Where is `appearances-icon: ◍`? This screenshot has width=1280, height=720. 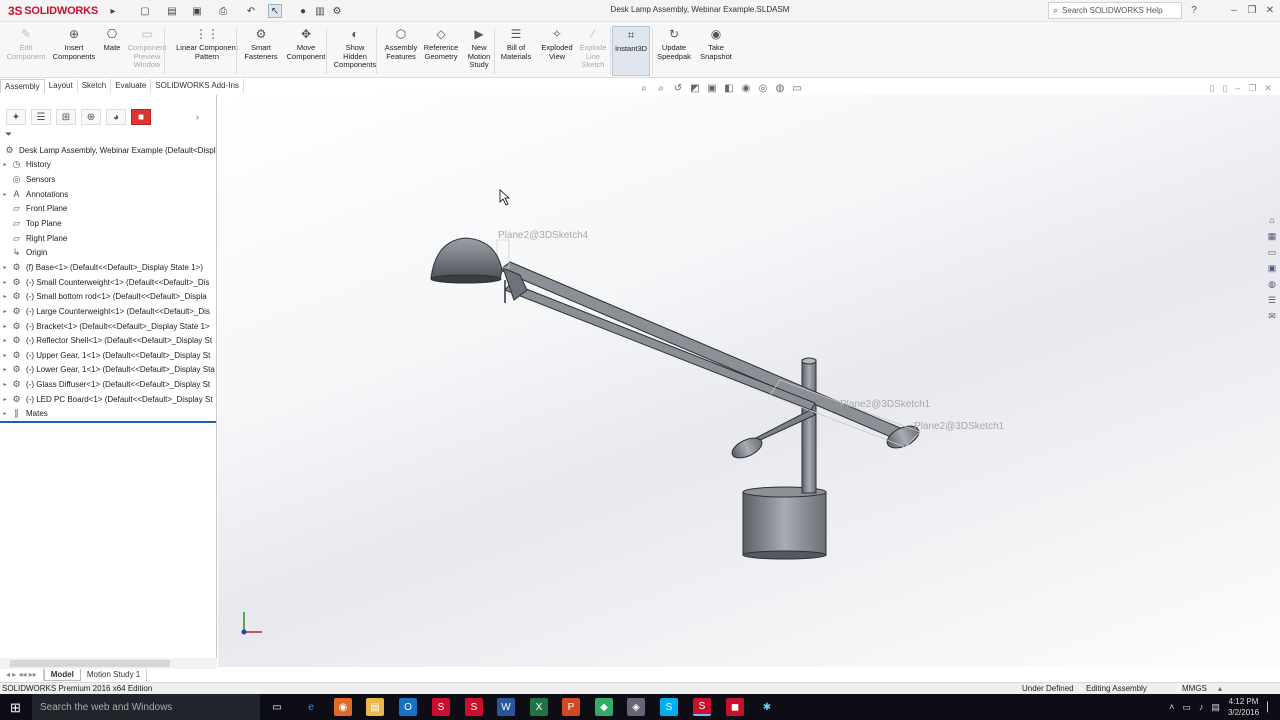
appearances-icon: ◍ is located at coordinates (1272, 284).